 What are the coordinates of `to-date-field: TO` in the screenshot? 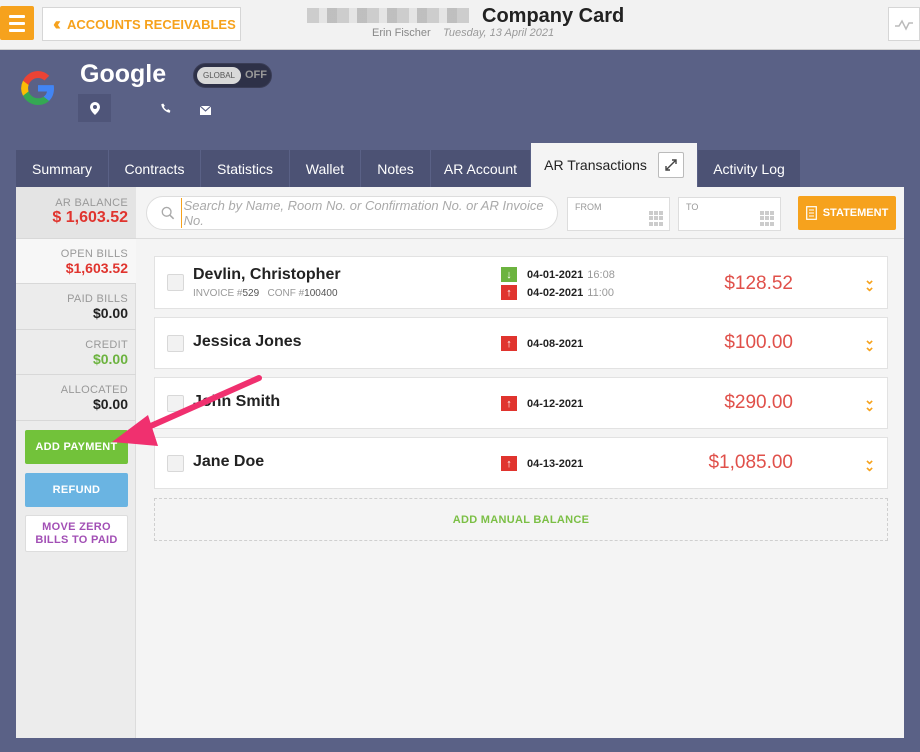 It's located at (729, 214).